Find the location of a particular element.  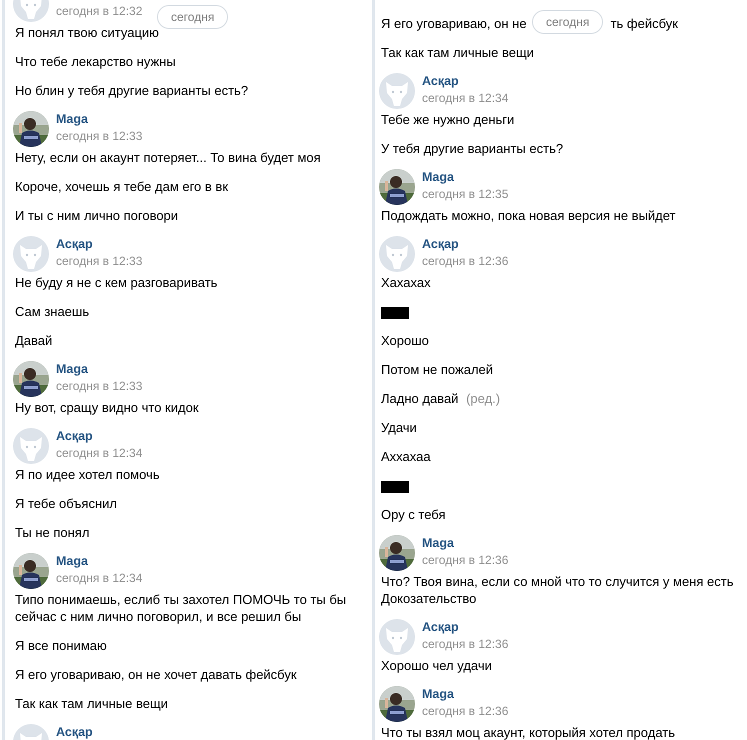

message-text: Ору с тебя is located at coordinates (413, 514).